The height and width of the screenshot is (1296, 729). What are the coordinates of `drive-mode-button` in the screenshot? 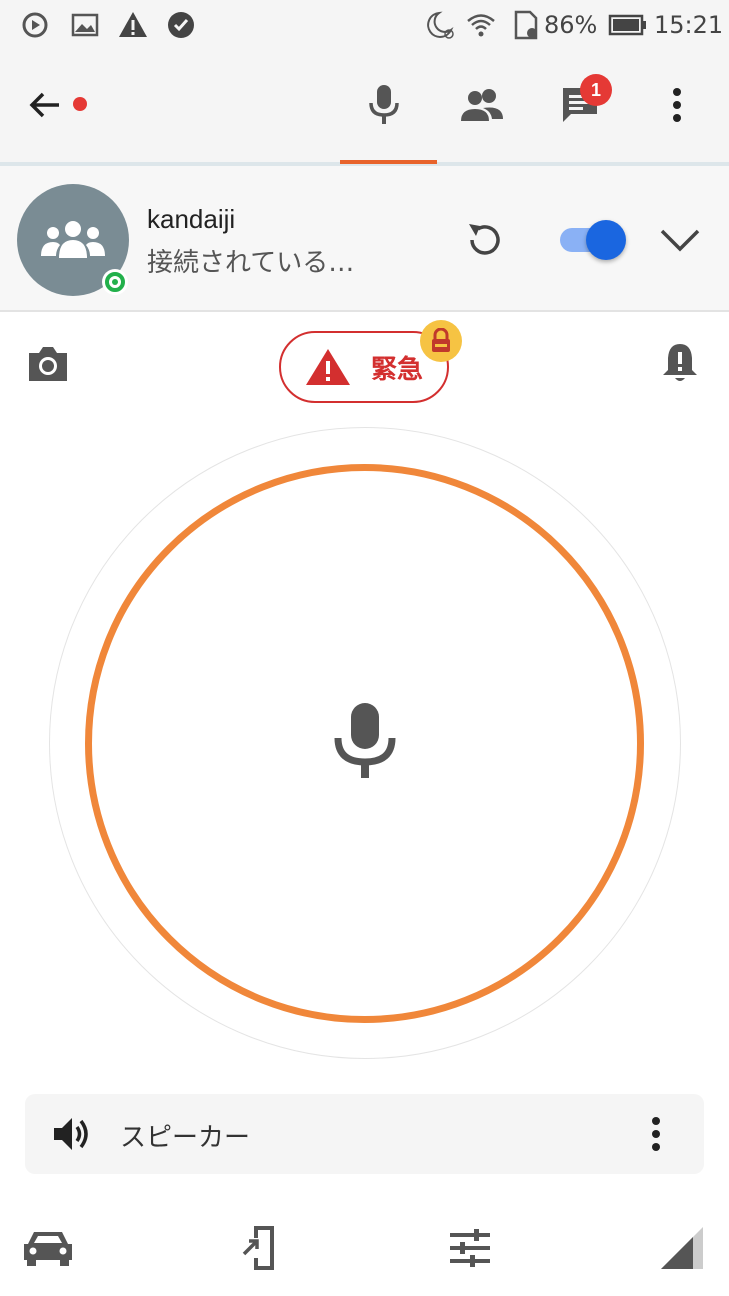 It's located at (48, 1248).